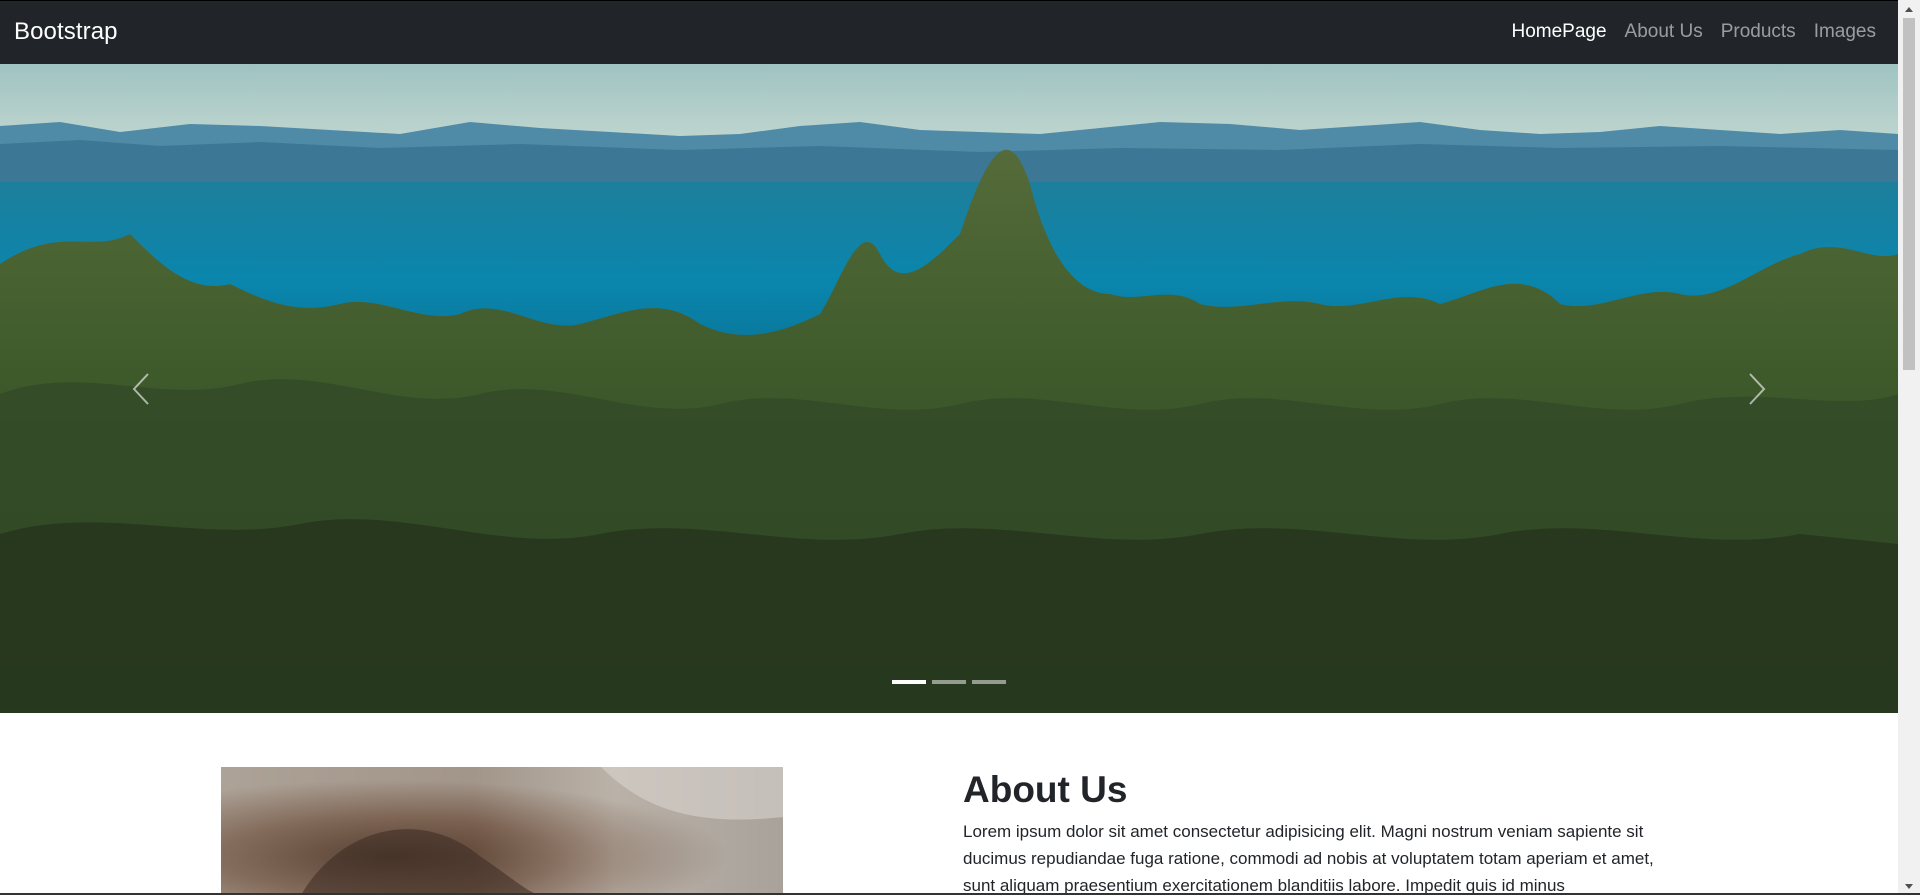 The height and width of the screenshot is (895, 1920). Describe the element at coordinates (66, 32) in the screenshot. I see `navbar-brand: Bootstrap` at that location.